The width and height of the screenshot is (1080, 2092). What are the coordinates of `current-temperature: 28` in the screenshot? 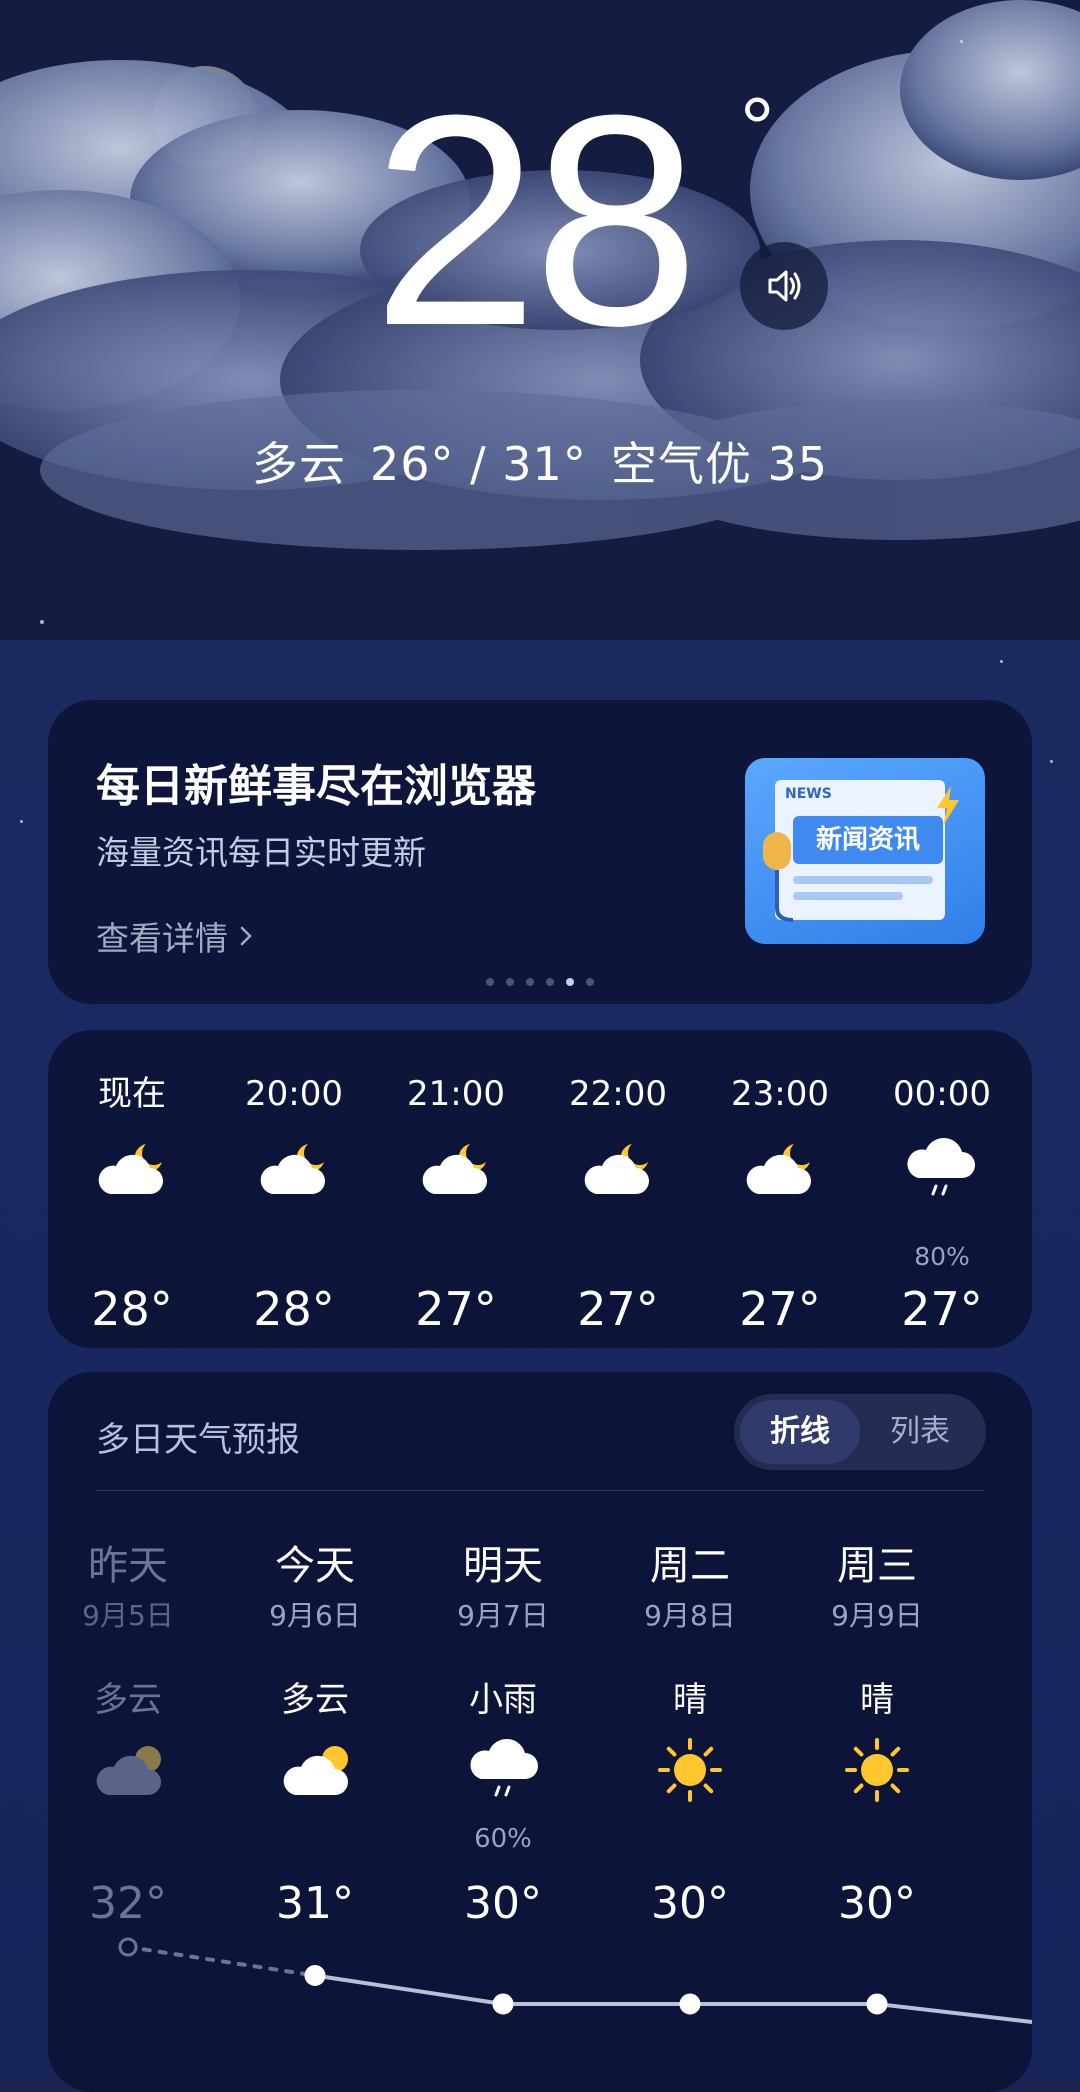 It's located at (562, 220).